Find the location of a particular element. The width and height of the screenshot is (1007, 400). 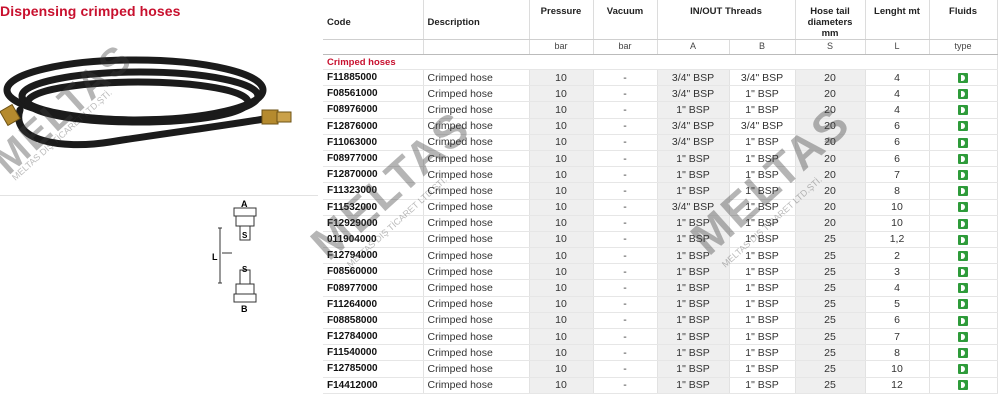

table-row: F12785000 Crimped hose 10-1" BSP 1" BSP 25 10 is located at coordinates (660, 369).